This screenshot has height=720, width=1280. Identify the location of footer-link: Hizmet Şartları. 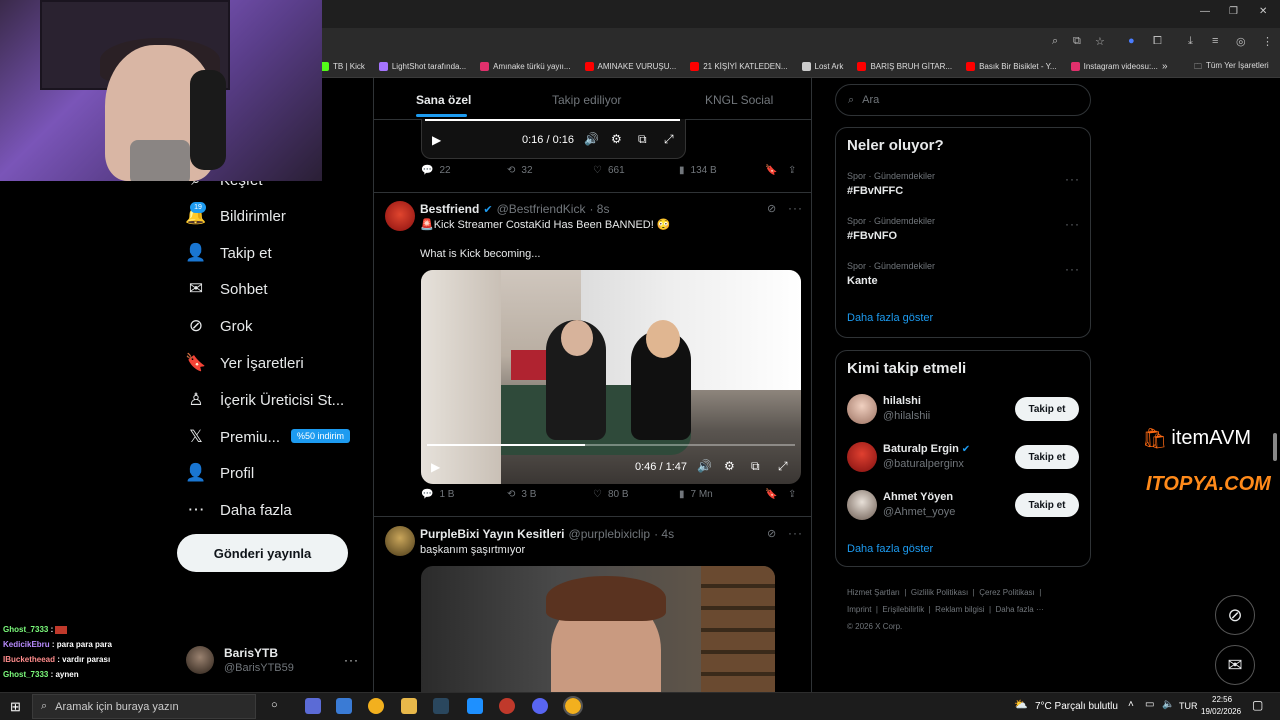
(873, 592).